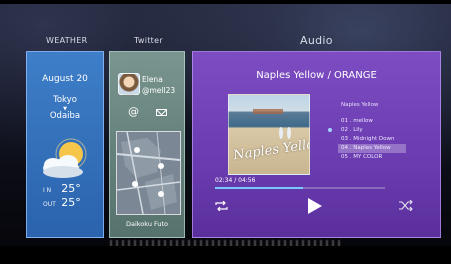  I want to click on track-item: 02 . Lily, so click(372, 130).